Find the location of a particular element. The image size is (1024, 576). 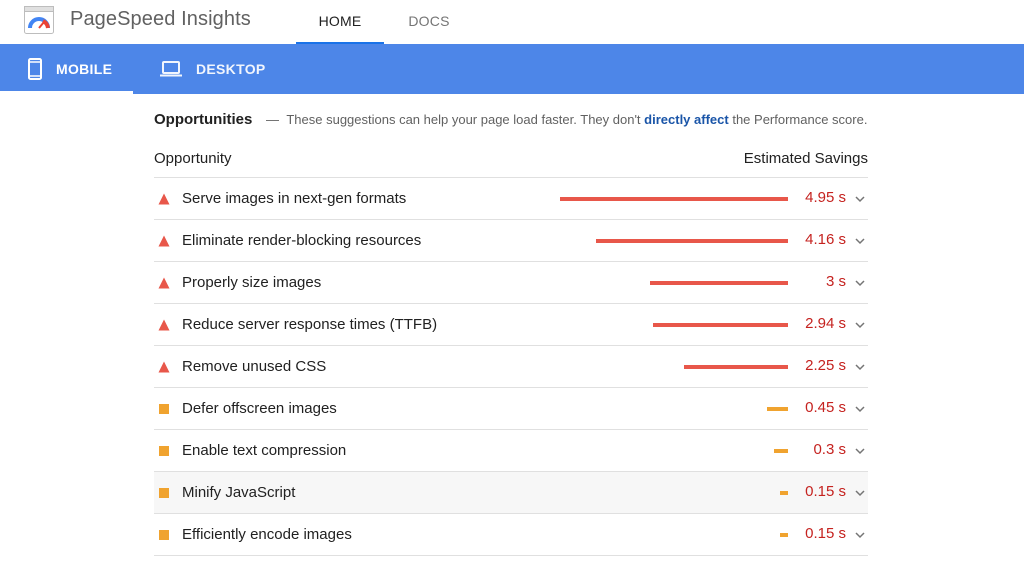

app-title: PageSpeed Insights is located at coordinates (160, 19).